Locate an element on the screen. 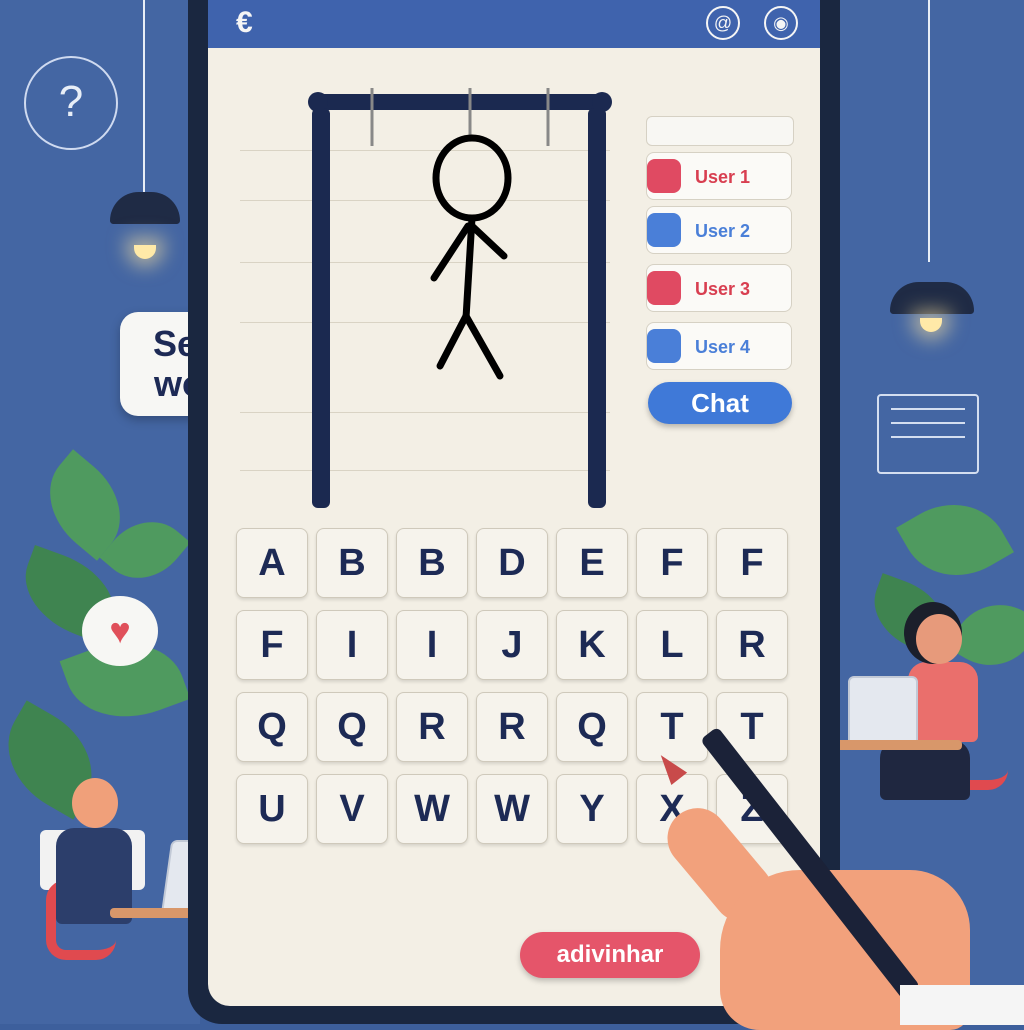 The width and height of the screenshot is (1024, 1030). figure-arm-right is located at coordinates (488, 241).